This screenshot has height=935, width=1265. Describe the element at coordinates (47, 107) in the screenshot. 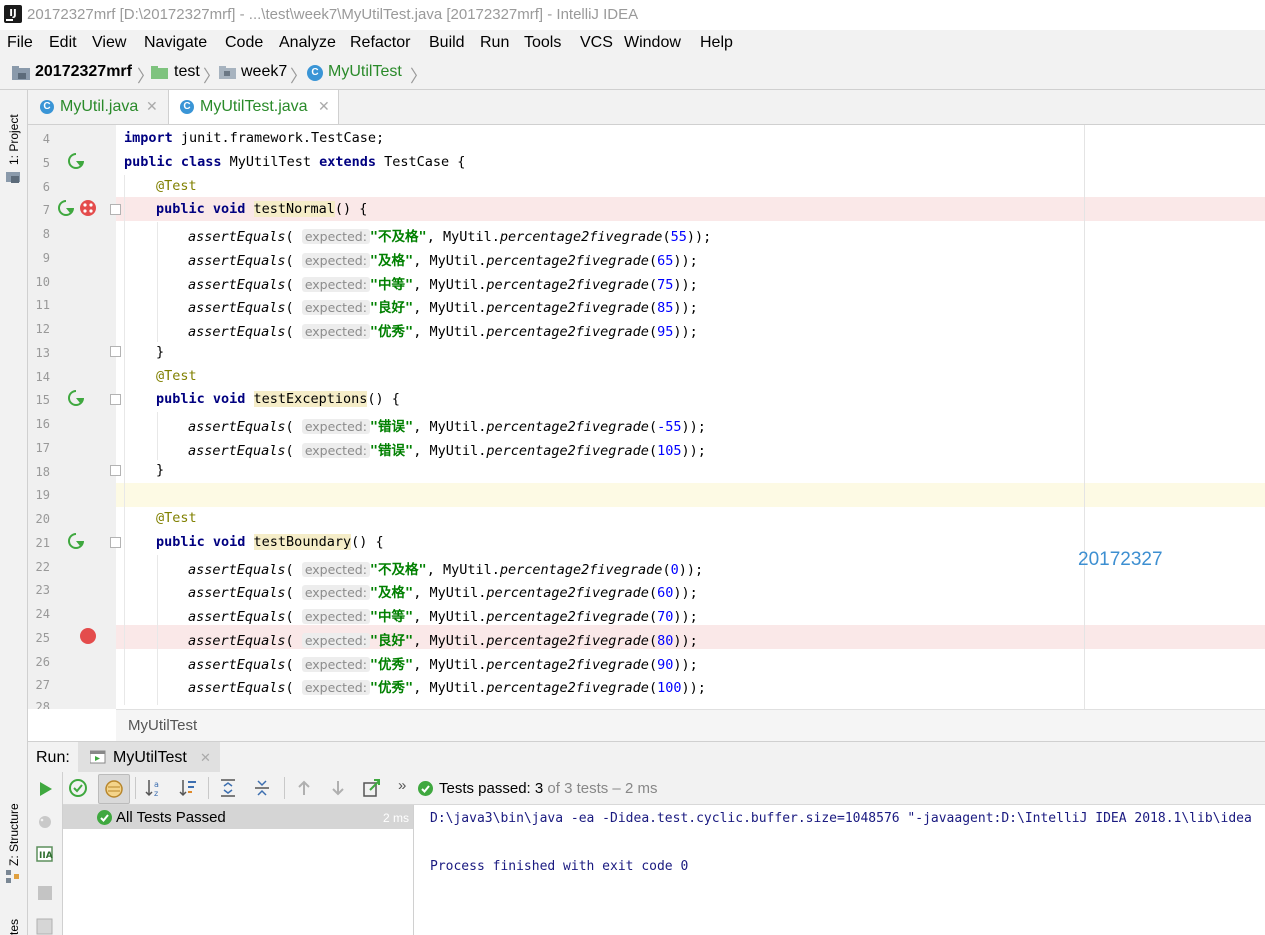

I see `class-c-icon: C` at that location.